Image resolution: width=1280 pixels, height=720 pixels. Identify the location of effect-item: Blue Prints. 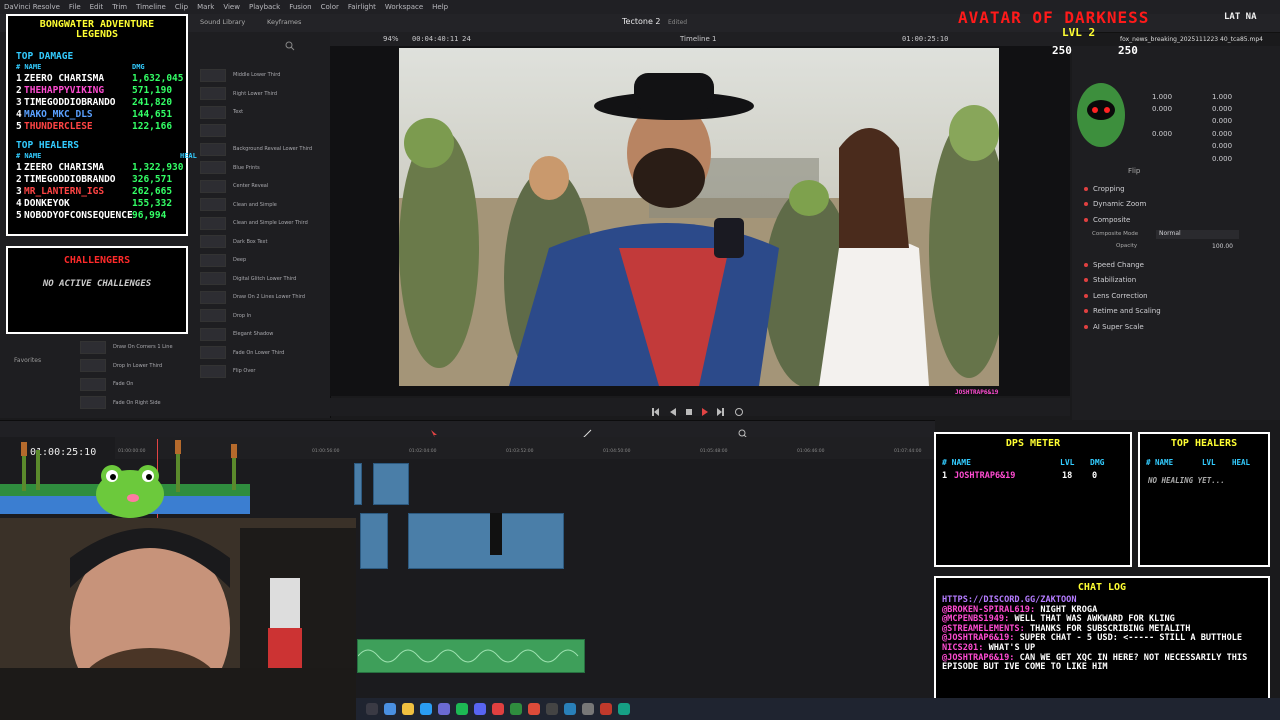
(230, 168).